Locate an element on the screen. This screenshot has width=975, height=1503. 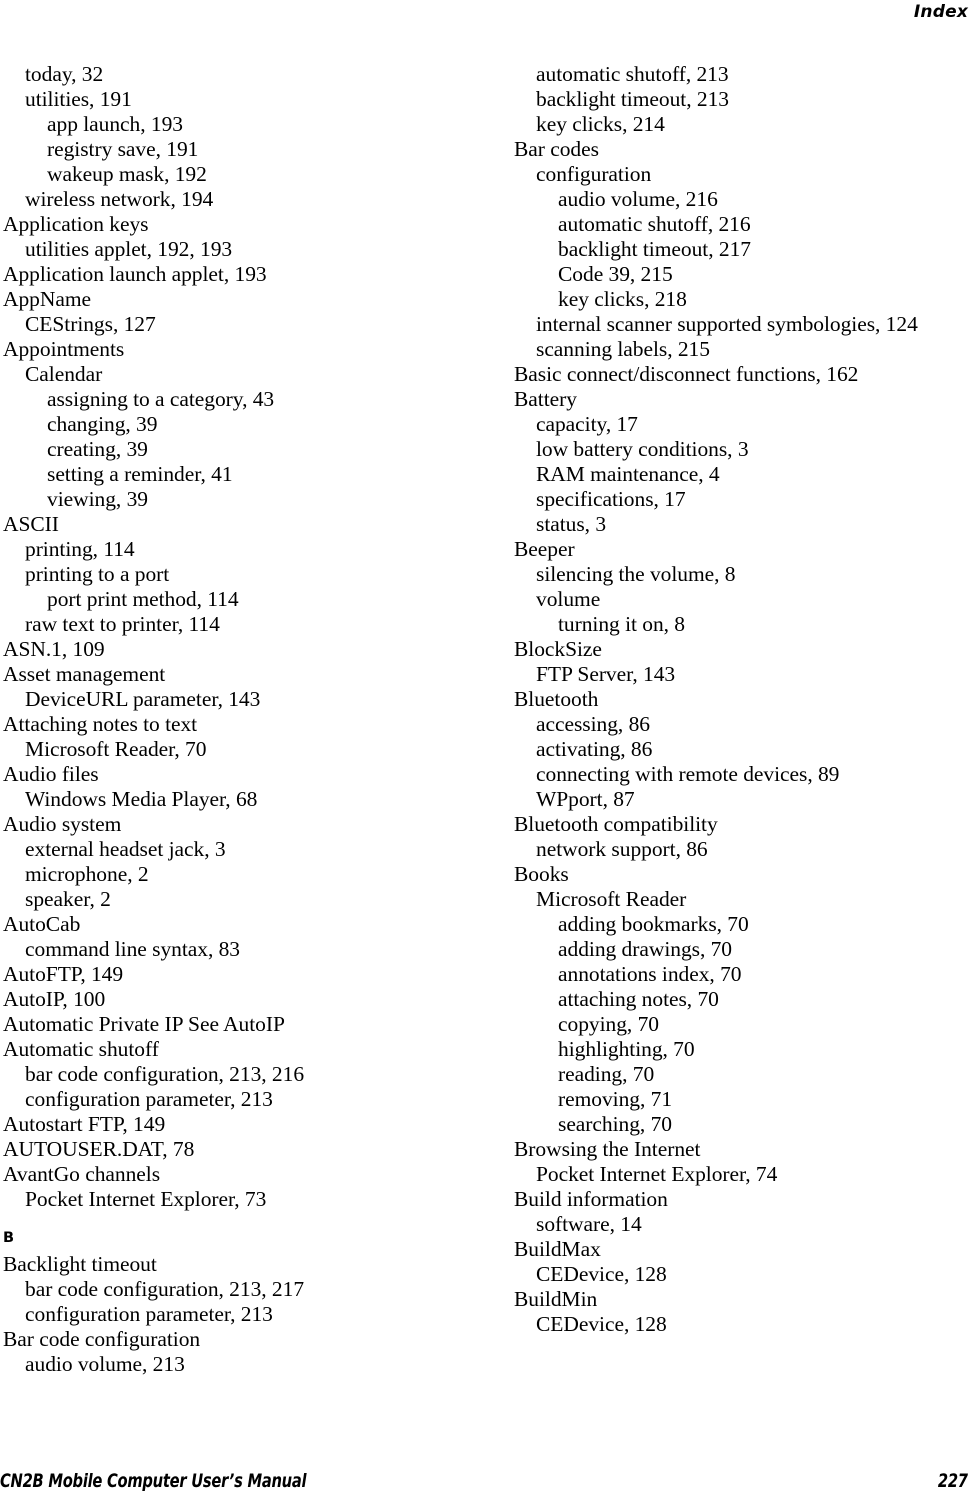
index-entry: Attaching notes to text is located at coordinates (100, 724).